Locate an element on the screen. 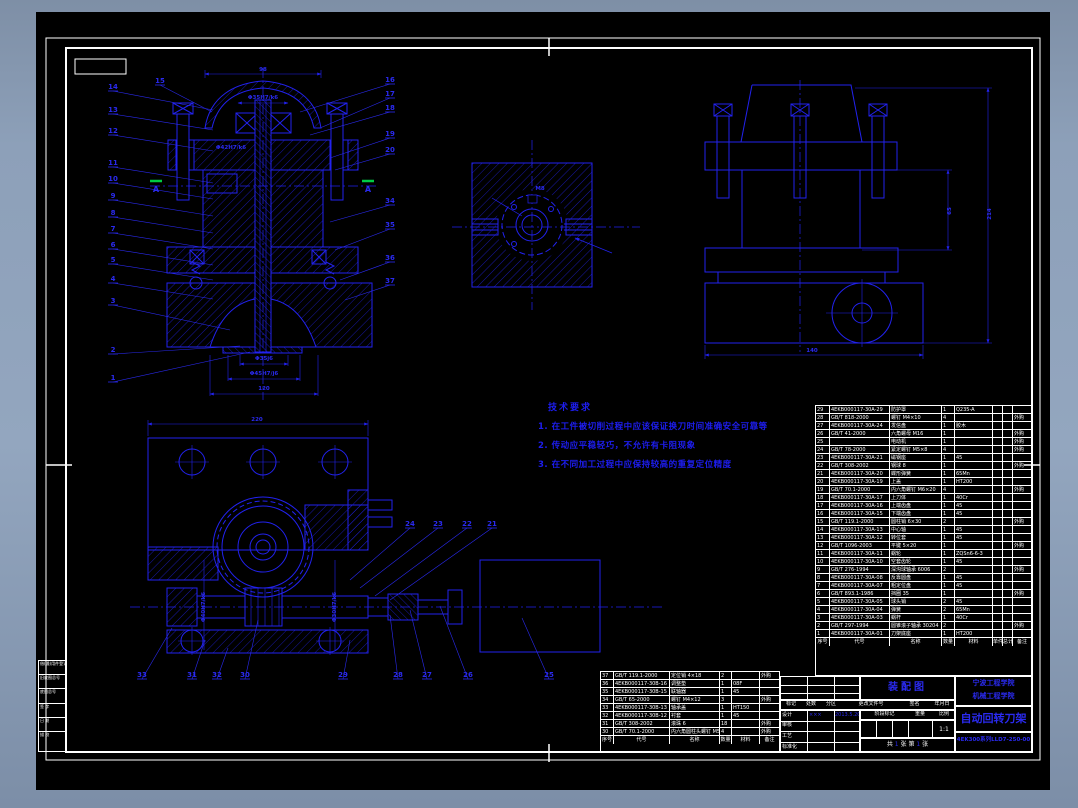 Image resolution: width=1078 pixels, height=808 pixels. balloon-number: 36 is located at coordinates (390, 258).